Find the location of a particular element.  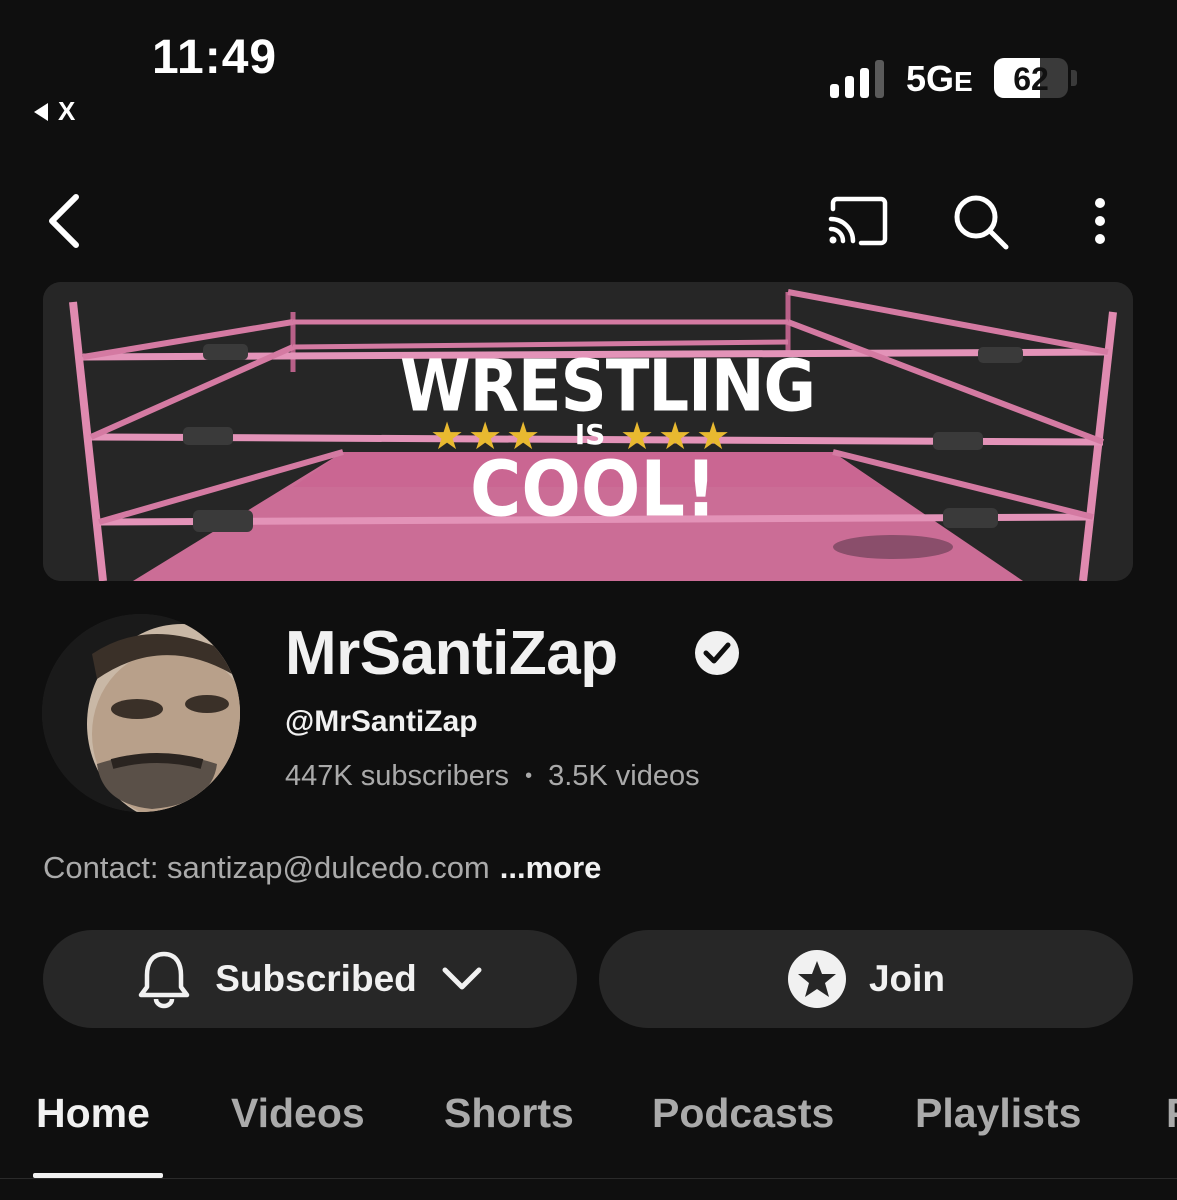

back-to-app-link: X is located at coordinates (54, 111).